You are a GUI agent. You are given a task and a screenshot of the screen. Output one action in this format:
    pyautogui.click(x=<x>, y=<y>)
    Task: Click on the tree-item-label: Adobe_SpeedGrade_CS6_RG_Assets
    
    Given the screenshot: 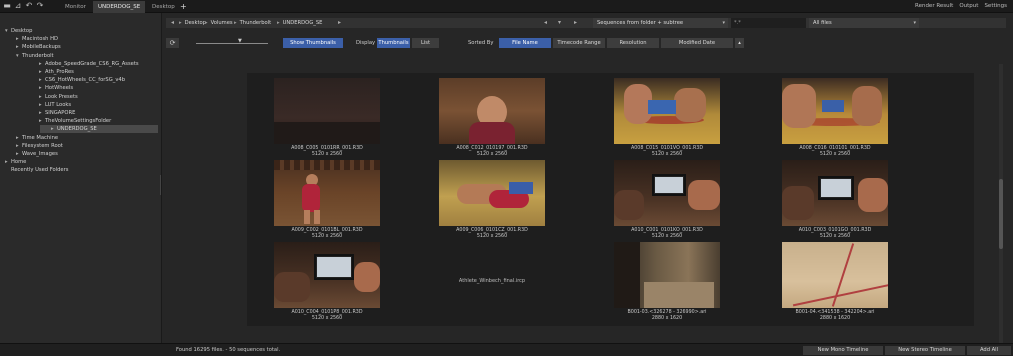 What is the action you would take?
    pyautogui.click(x=92, y=63)
    